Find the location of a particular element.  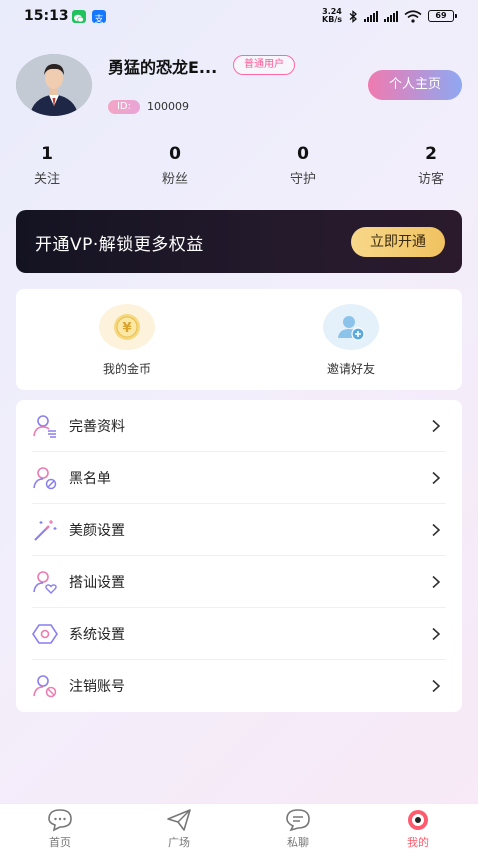

tab-home: 首页 is located at coordinates (60, 829).